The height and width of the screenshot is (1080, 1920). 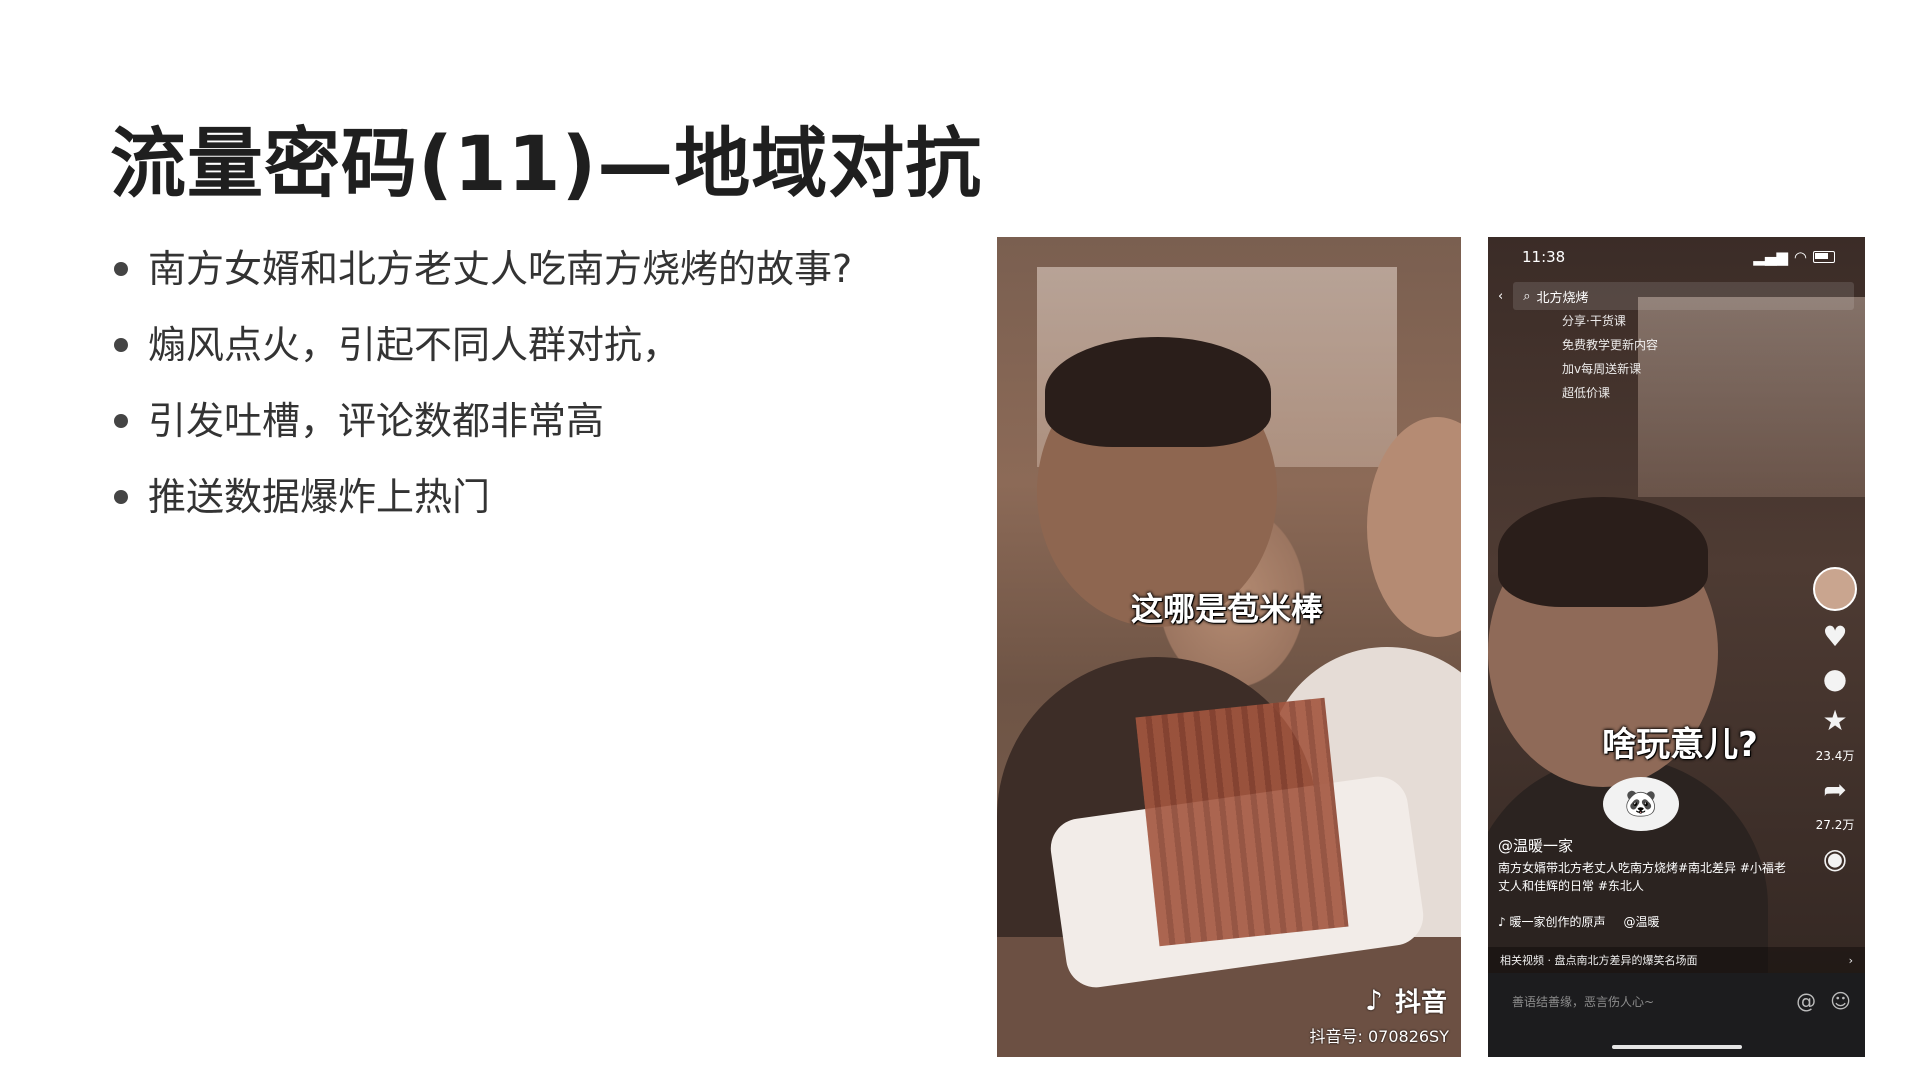 I want to click on music-info: ♪ 暖一家创作的原声 @温暖, so click(x=1648, y=921).